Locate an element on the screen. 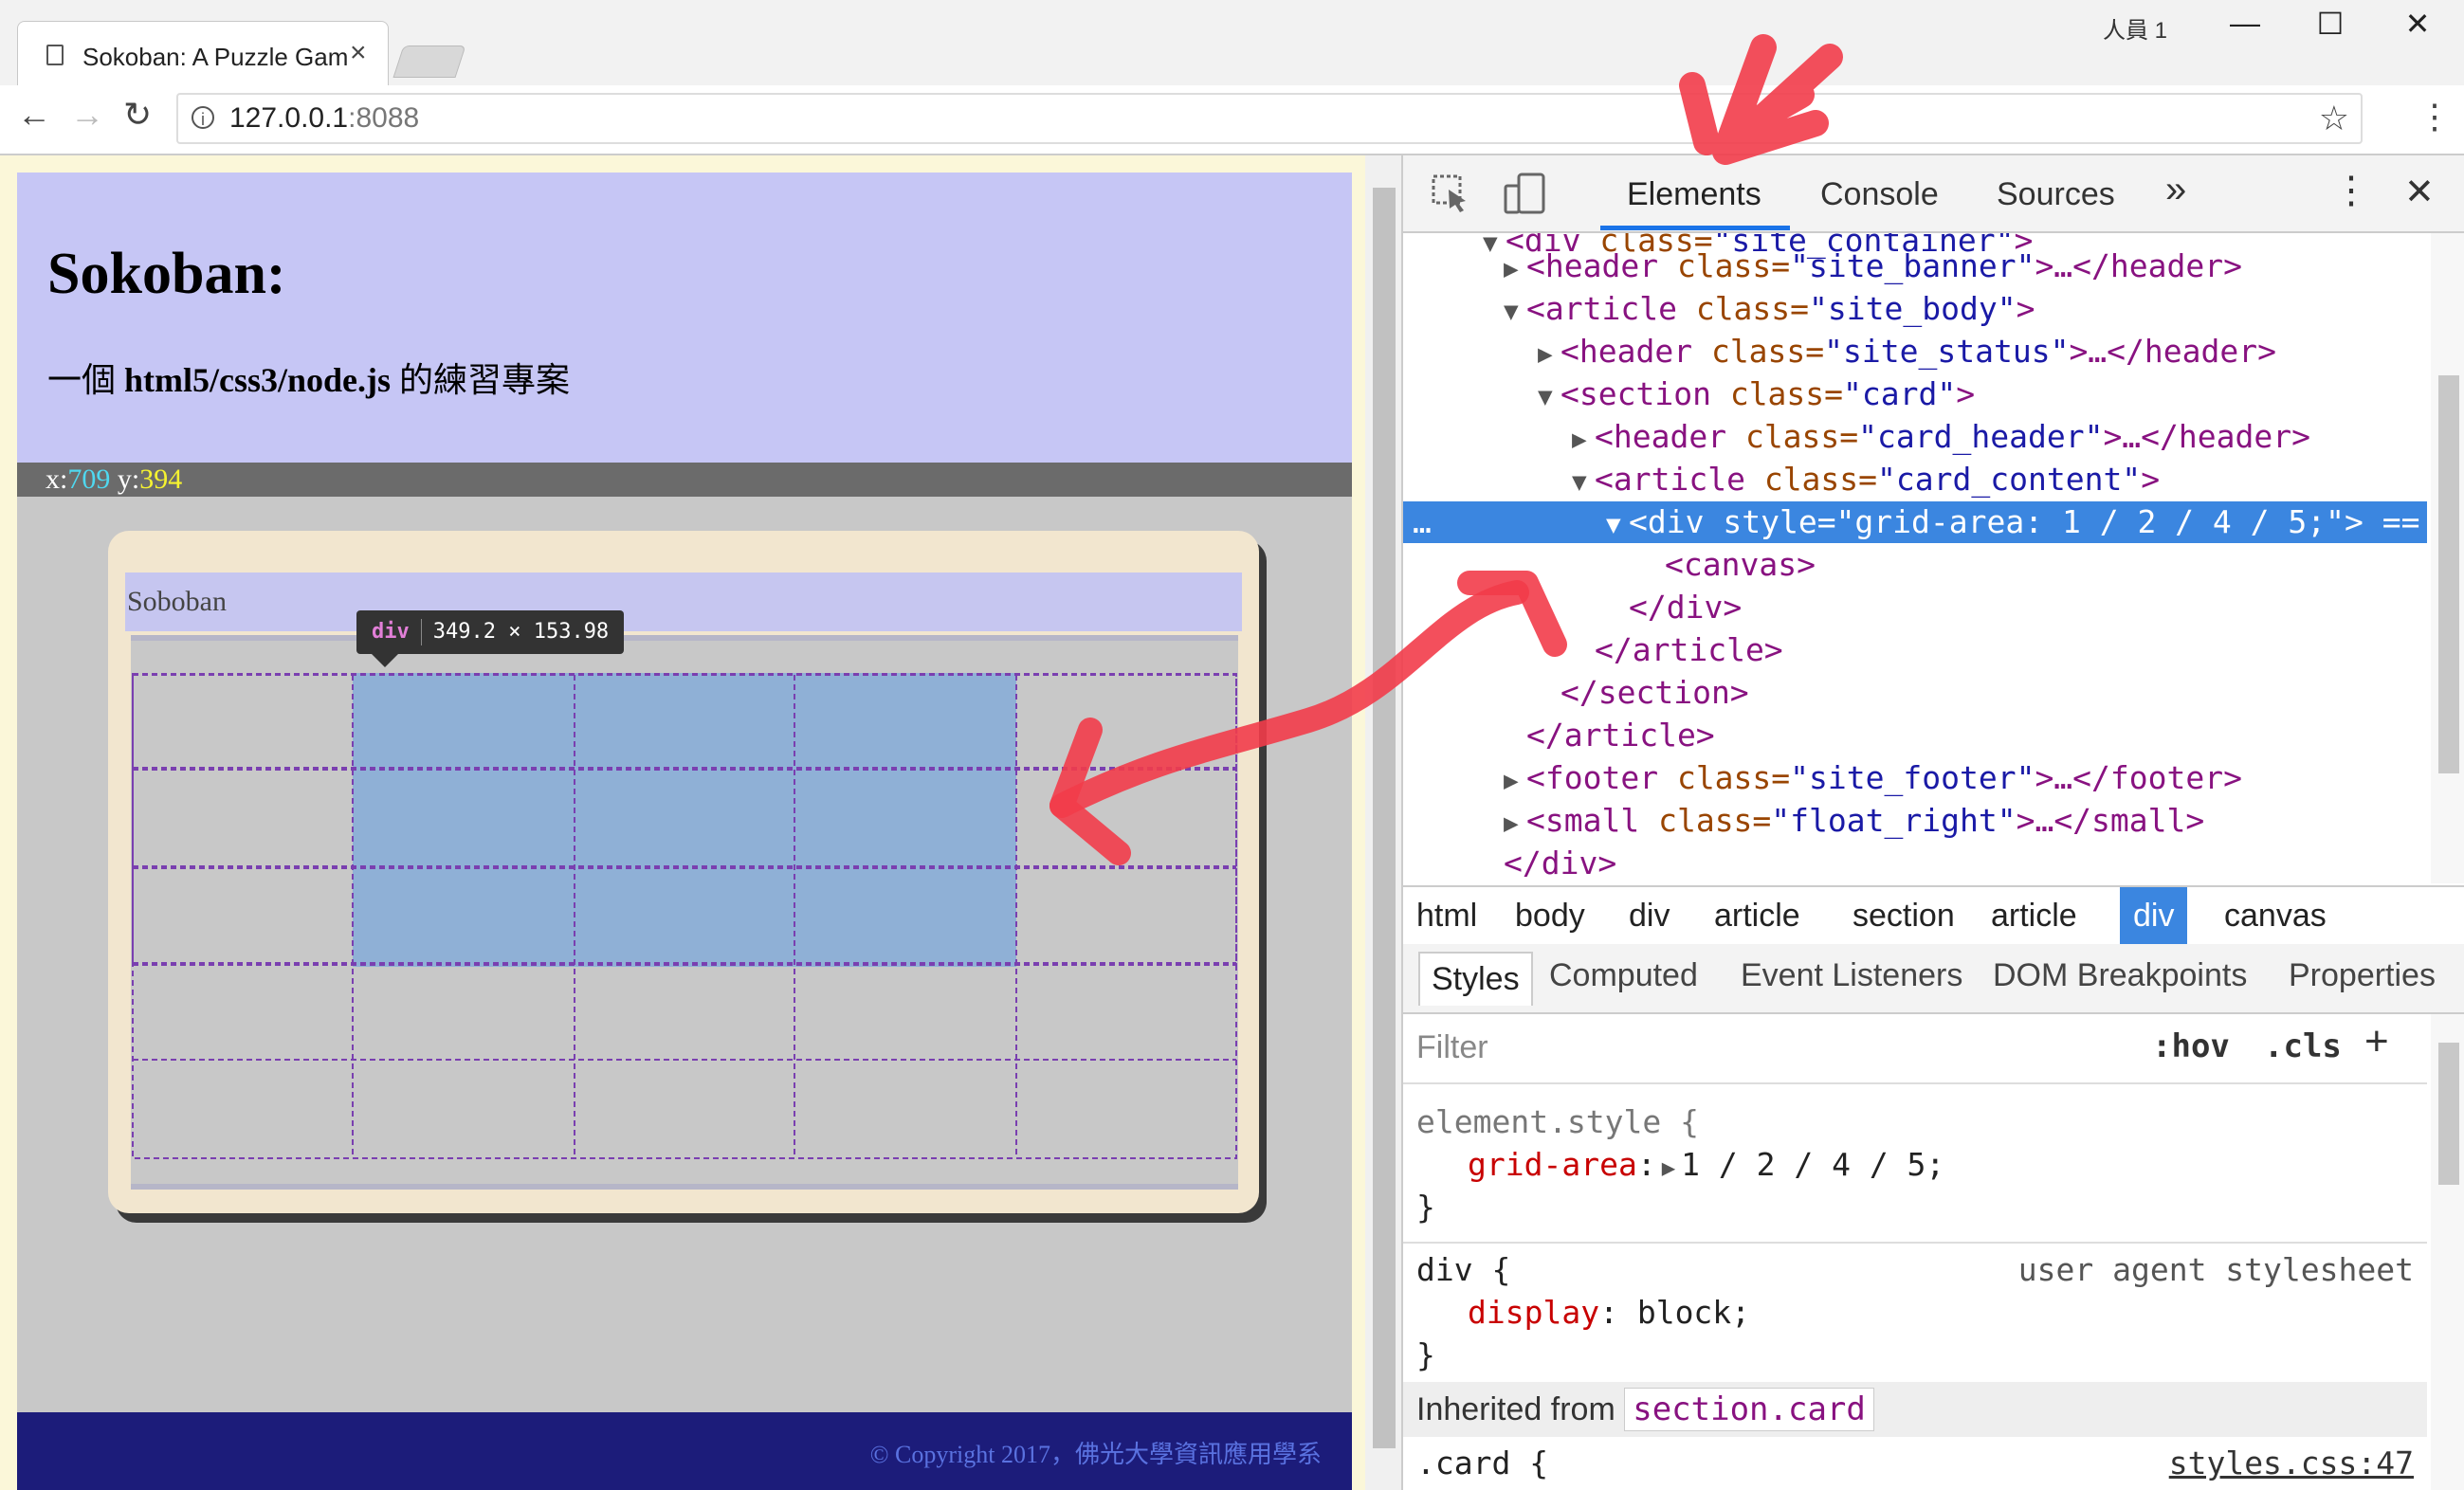  grid-area-declaration: grid-area: ▶ 1 / 2 / 4 / 5; is located at coordinates (1928, 1164).